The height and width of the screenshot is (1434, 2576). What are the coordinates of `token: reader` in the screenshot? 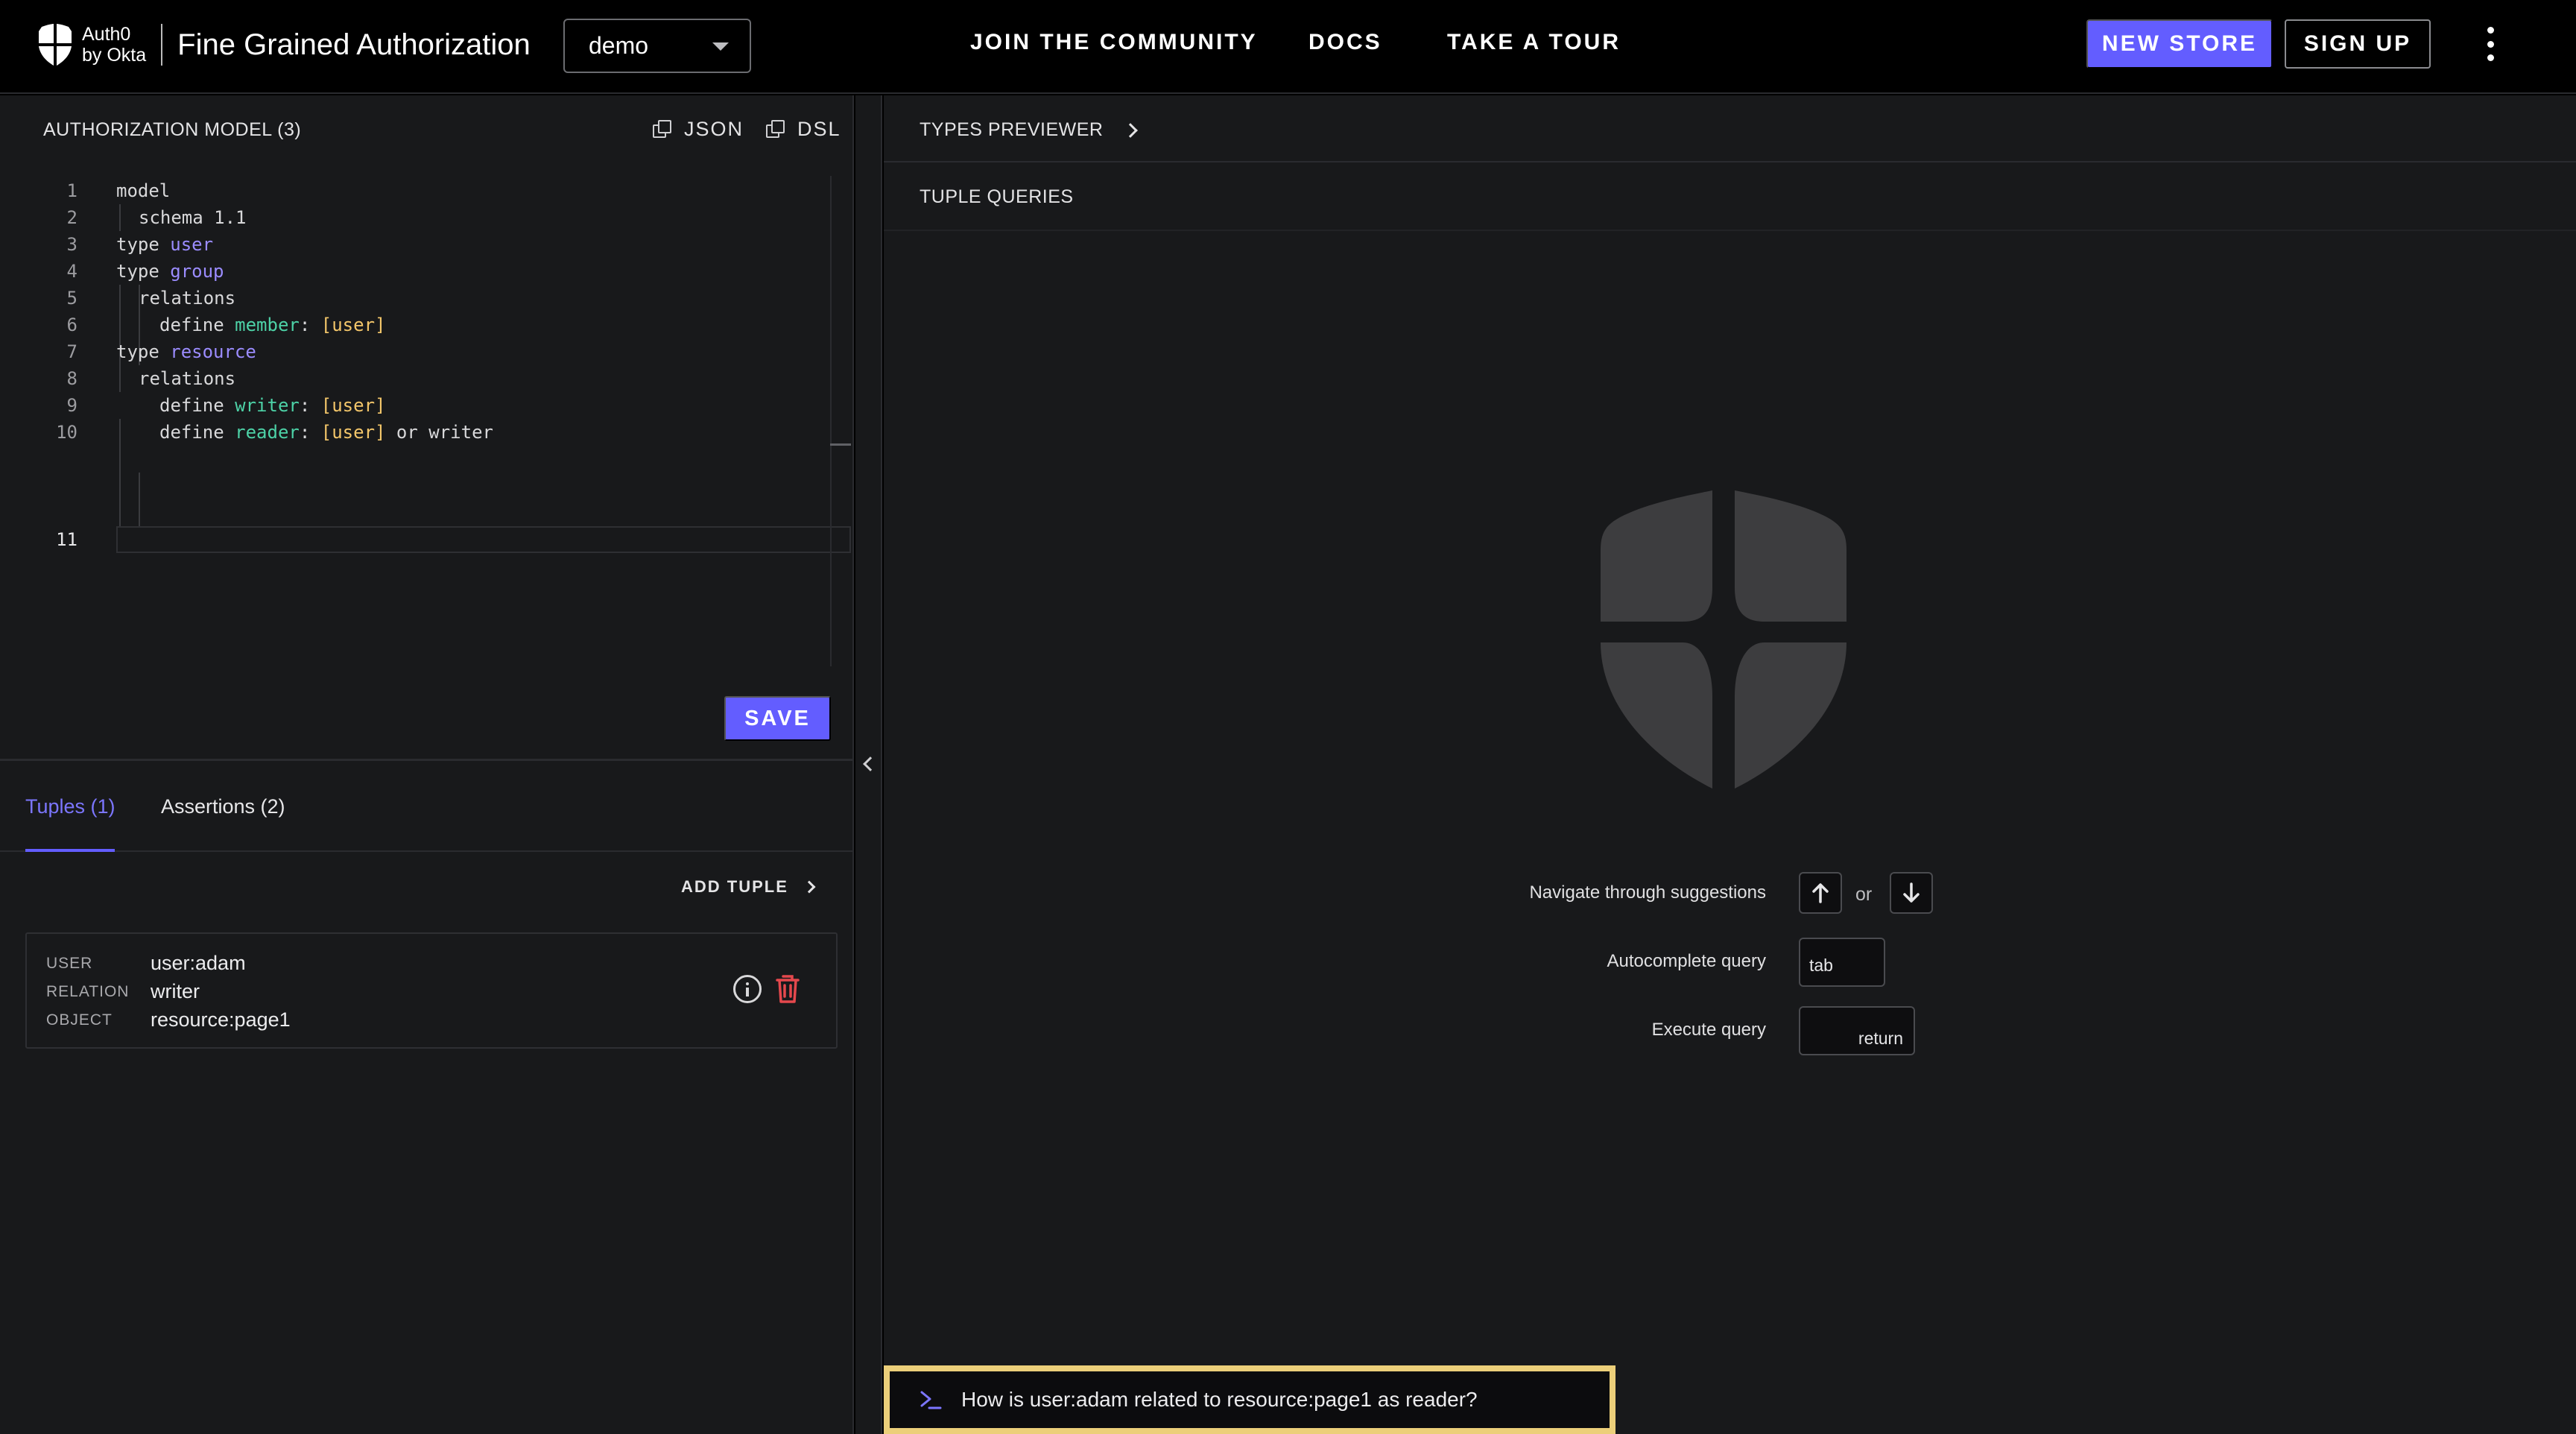 It's located at (267, 432).